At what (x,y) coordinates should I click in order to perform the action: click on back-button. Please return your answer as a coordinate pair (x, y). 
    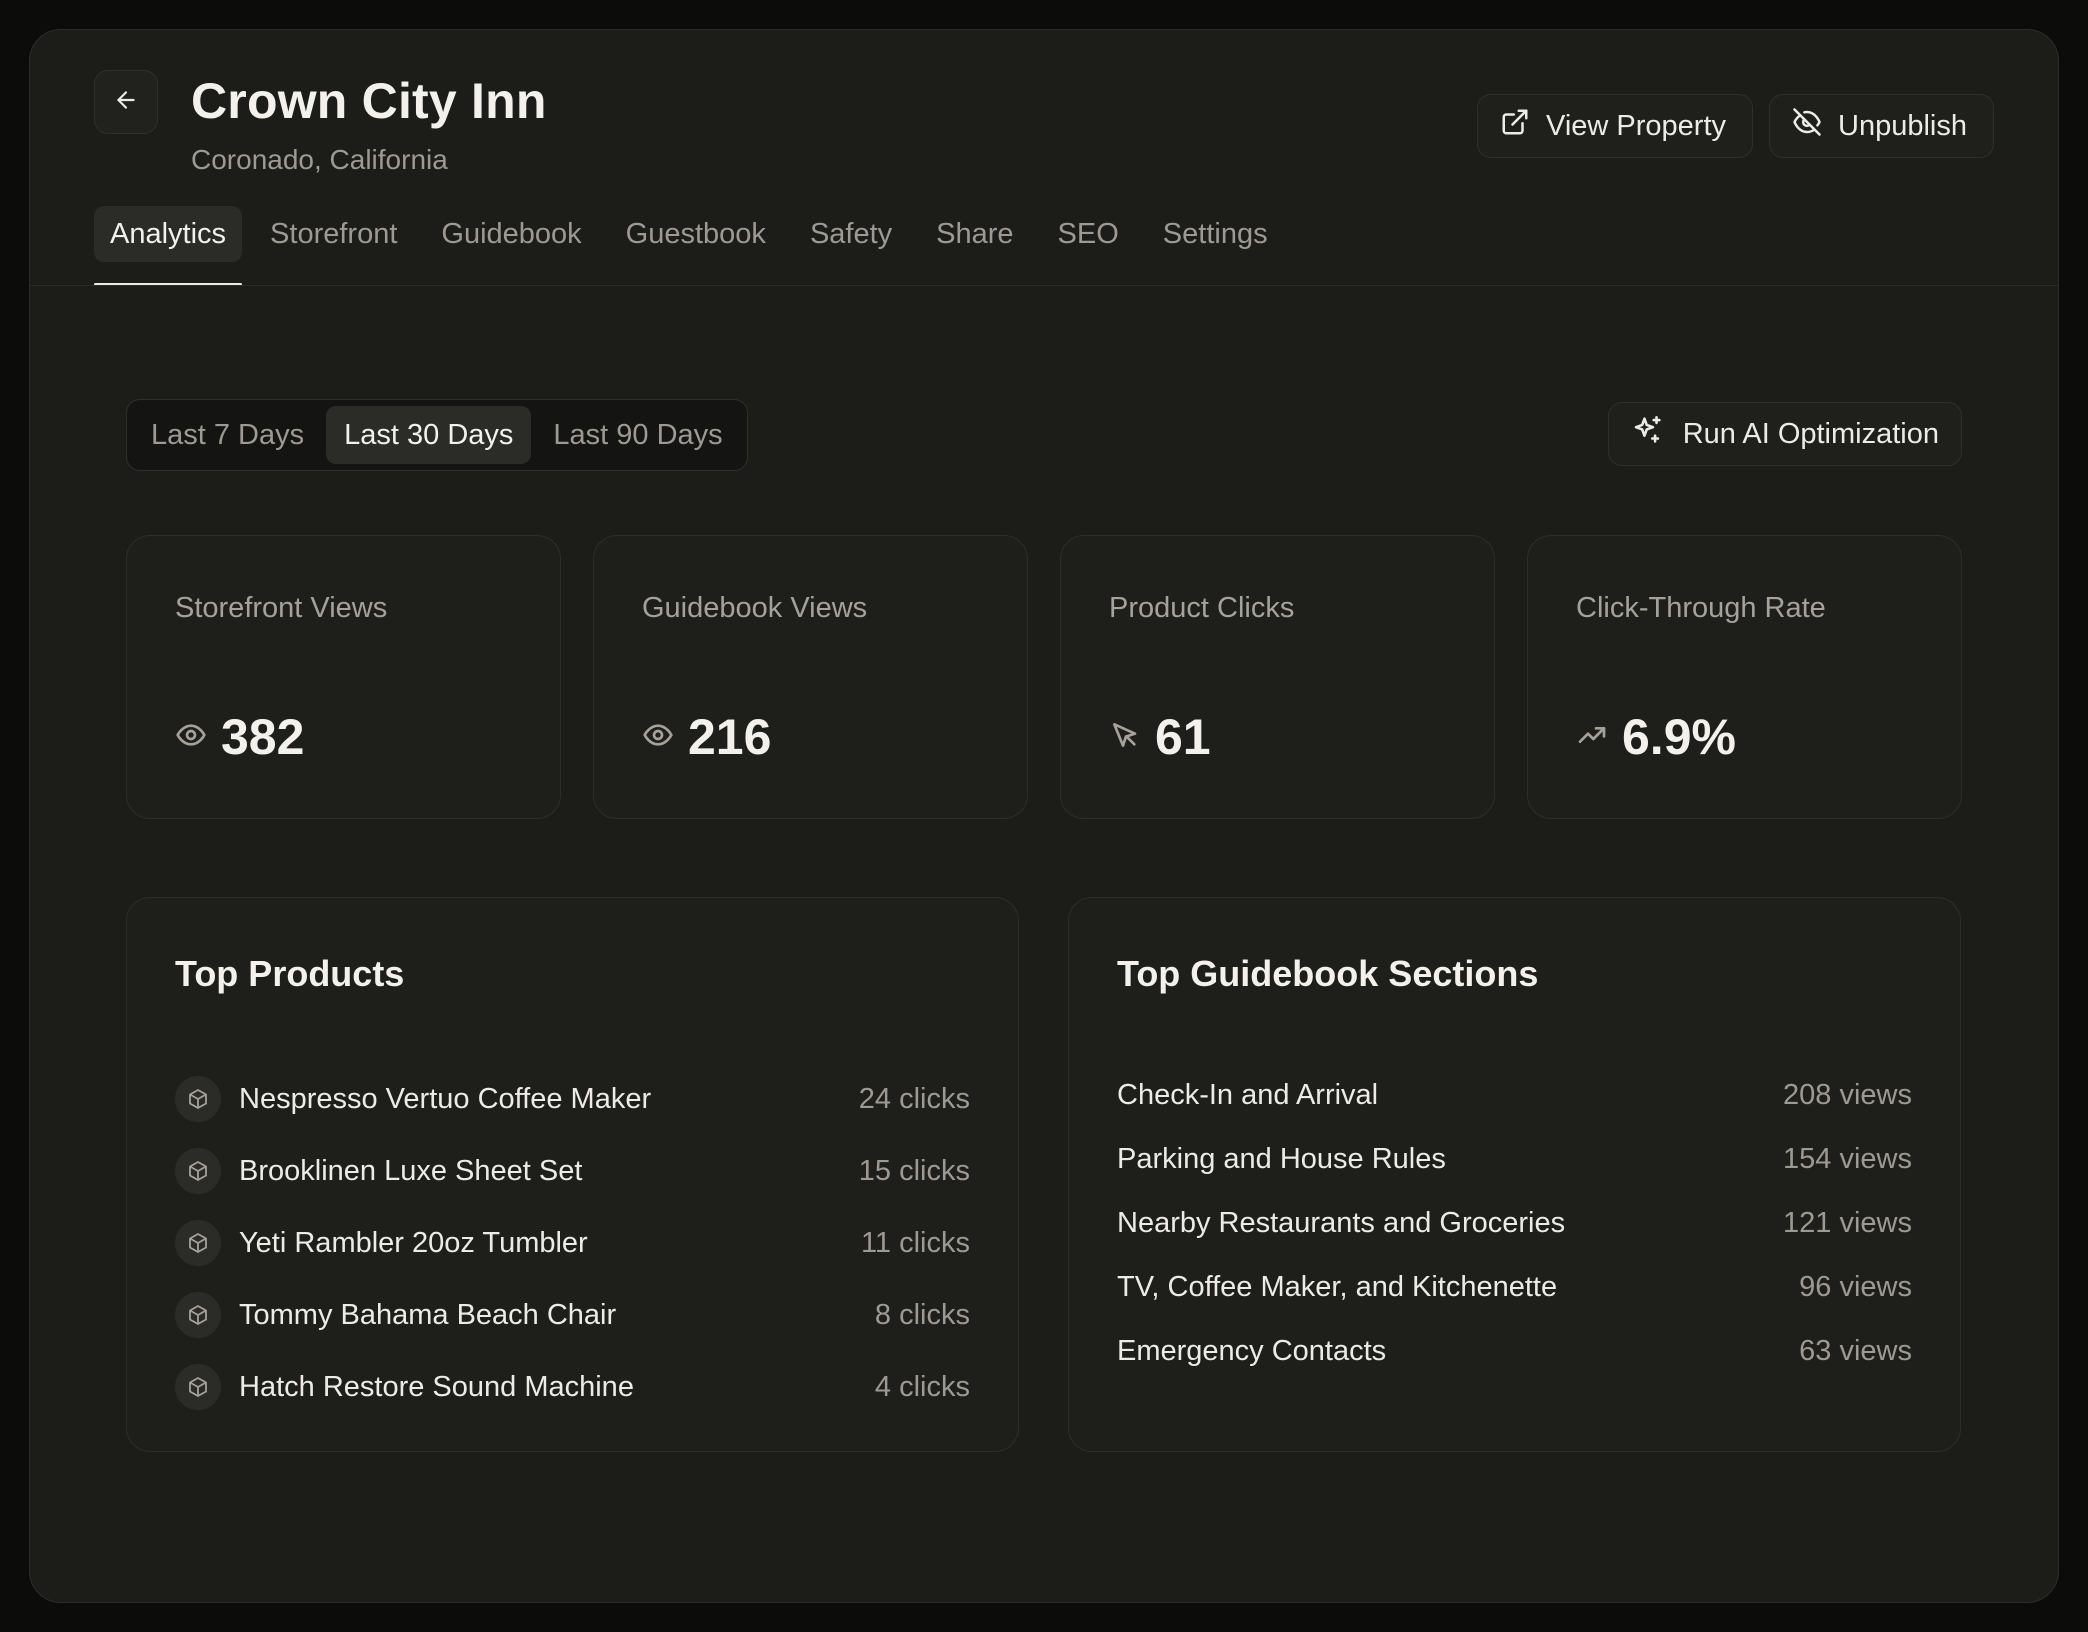
    Looking at the image, I should click on (126, 102).